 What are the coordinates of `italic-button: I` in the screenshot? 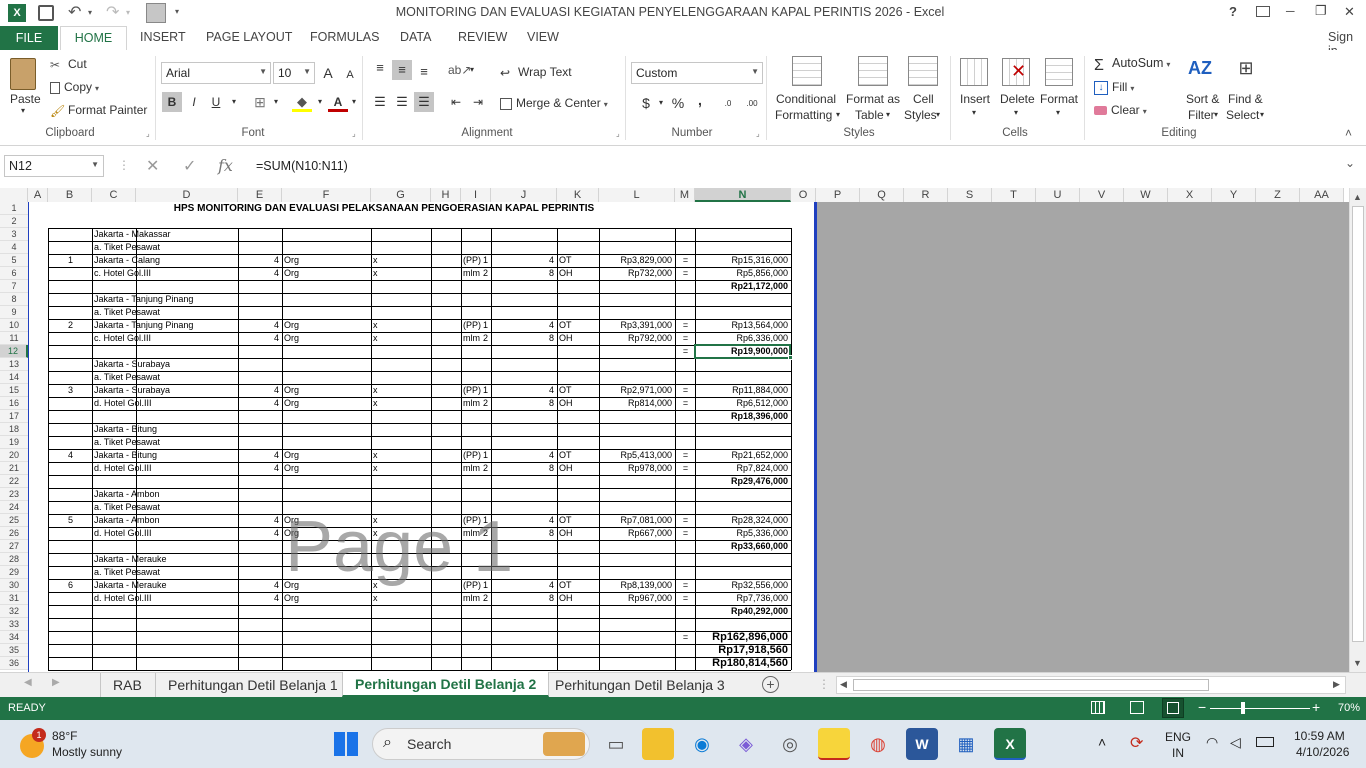 It's located at (194, 102).